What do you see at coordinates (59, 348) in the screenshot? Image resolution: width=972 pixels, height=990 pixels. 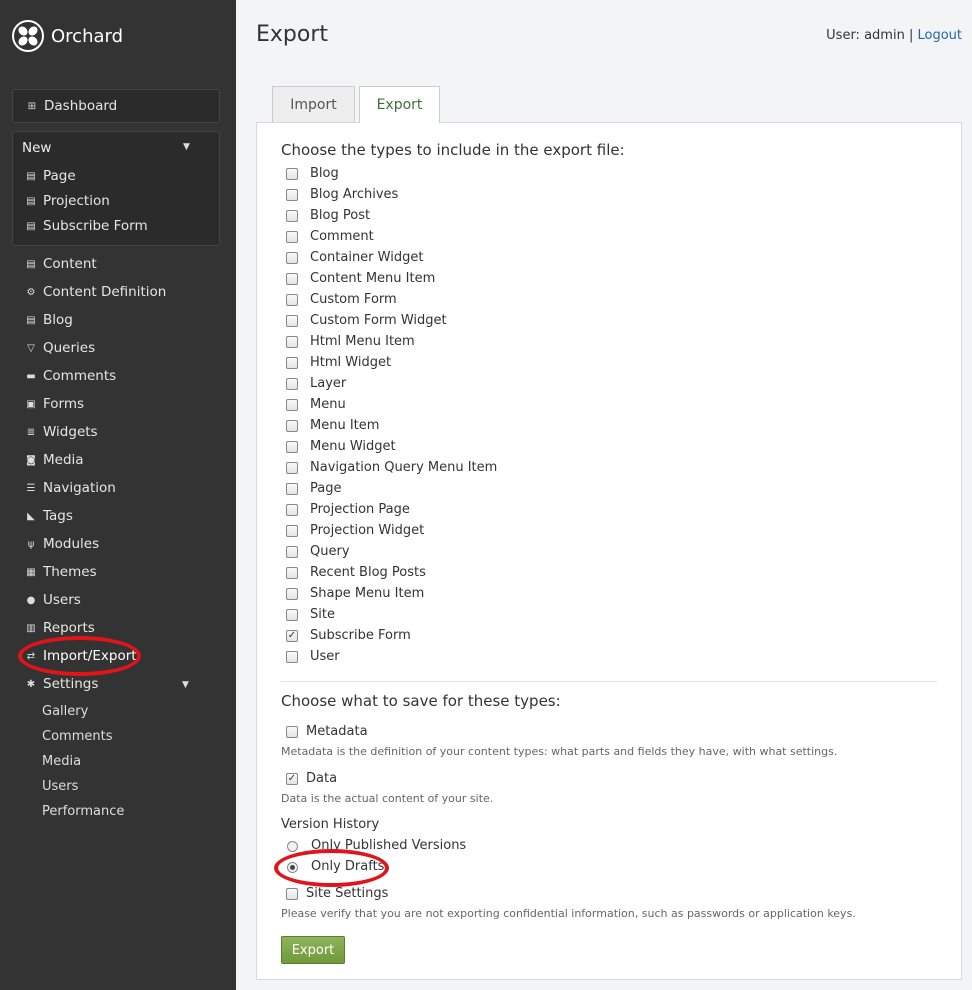 I see `sidebar-item-queries: ▽ Queries` at bounding box center [59, 348].